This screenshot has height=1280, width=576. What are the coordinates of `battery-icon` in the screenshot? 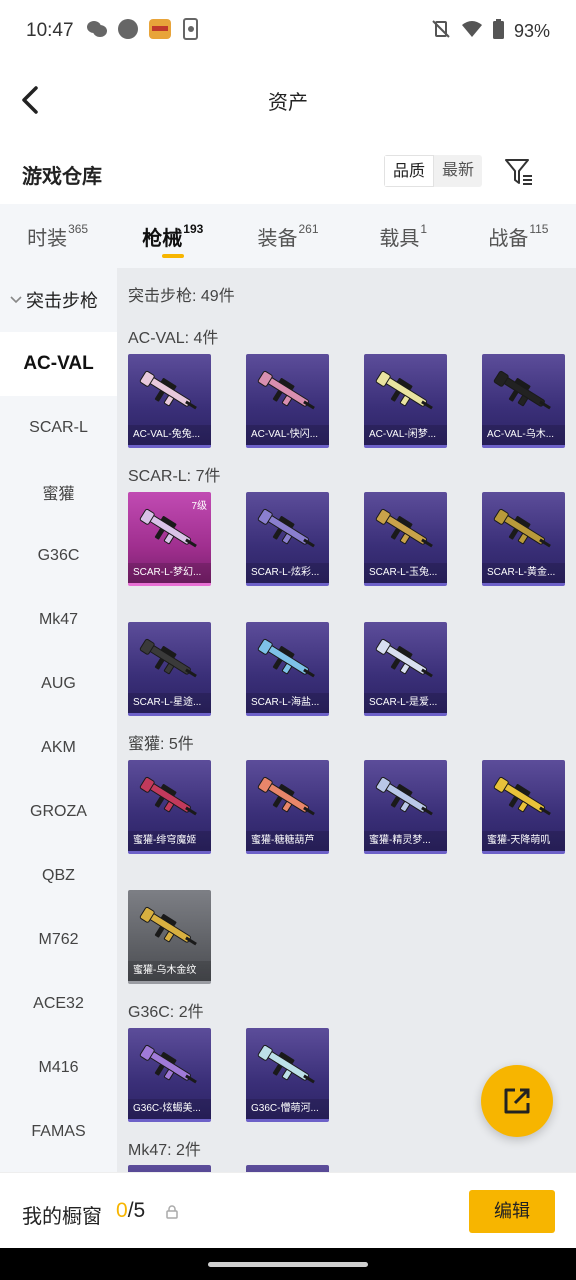 It's located at (498, 31).